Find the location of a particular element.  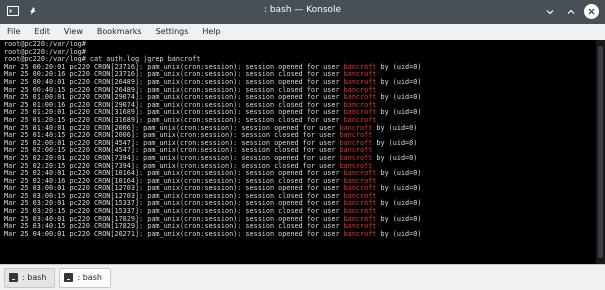

menu-view: View is located at coordinates (73, 32).